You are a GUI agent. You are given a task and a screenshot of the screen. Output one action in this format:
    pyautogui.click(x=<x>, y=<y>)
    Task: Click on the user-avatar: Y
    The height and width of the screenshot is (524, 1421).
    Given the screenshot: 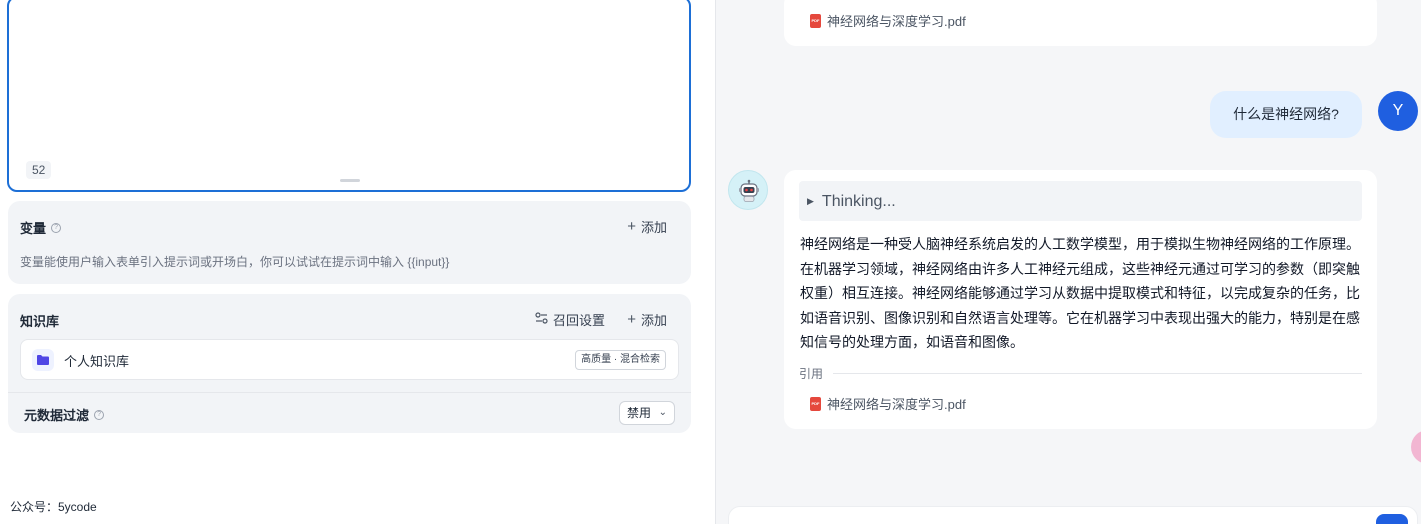 What is the action you would take?
    pyautogui.click(x=1398, y=111)
    